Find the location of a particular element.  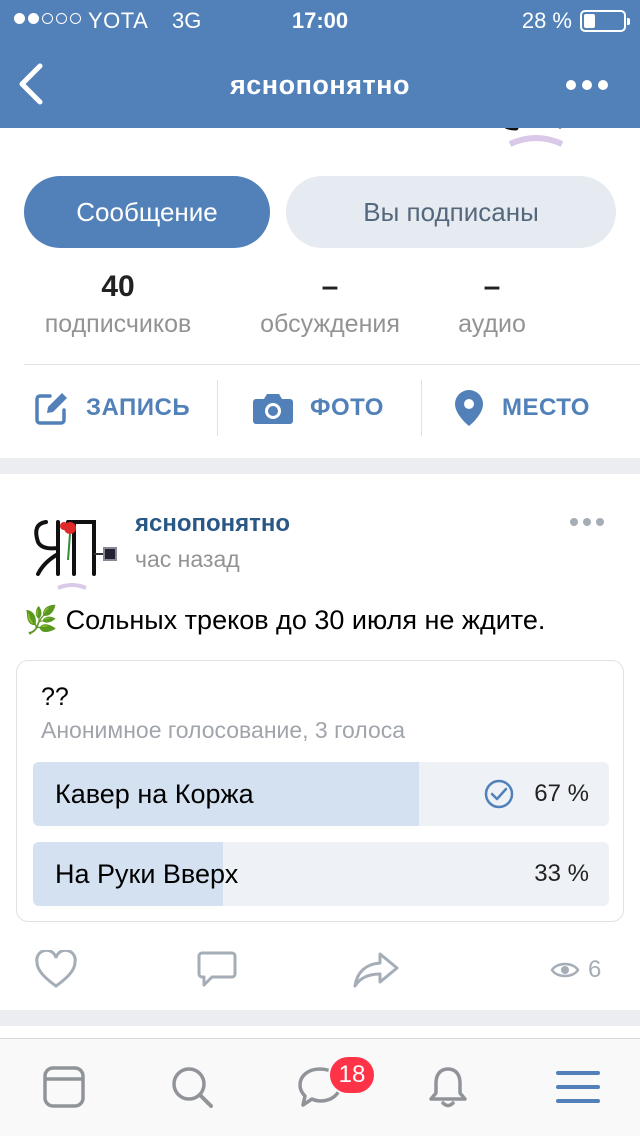

search-icon is located at coordinates (192, 1087).